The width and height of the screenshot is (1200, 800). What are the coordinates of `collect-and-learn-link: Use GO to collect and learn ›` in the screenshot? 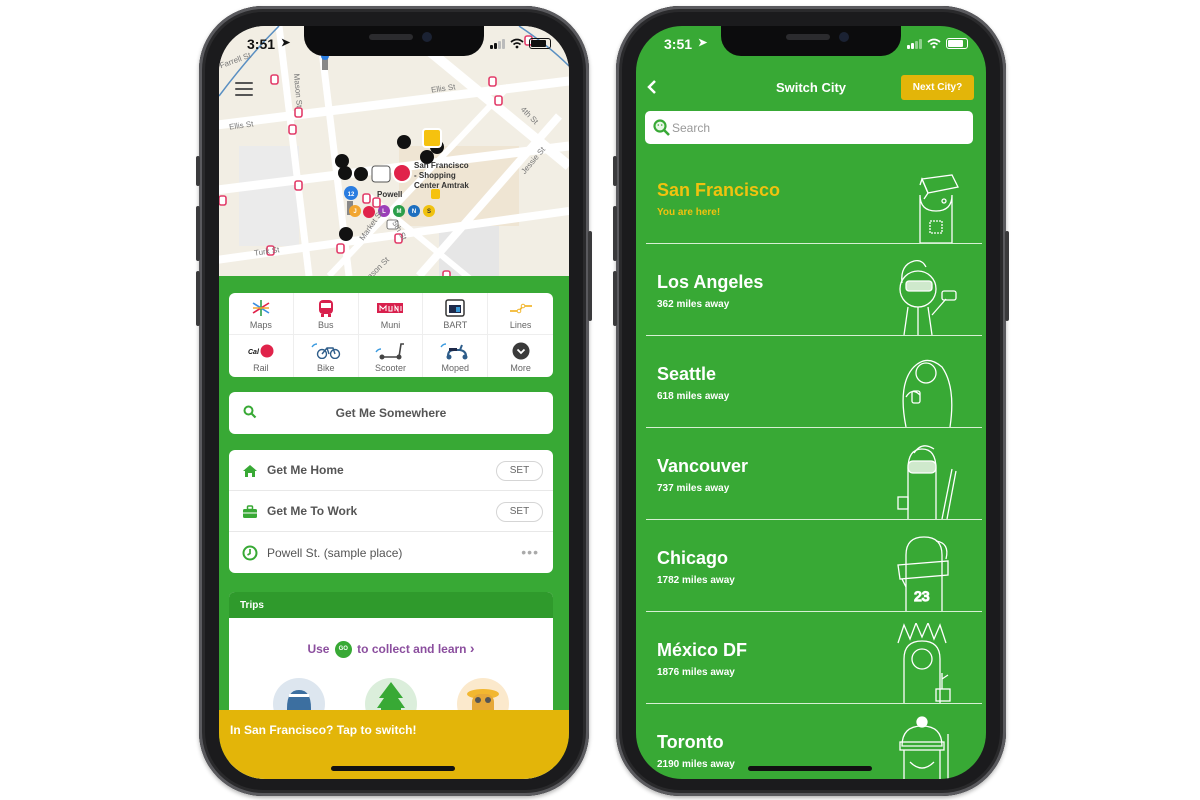 It's located at (391, 649).